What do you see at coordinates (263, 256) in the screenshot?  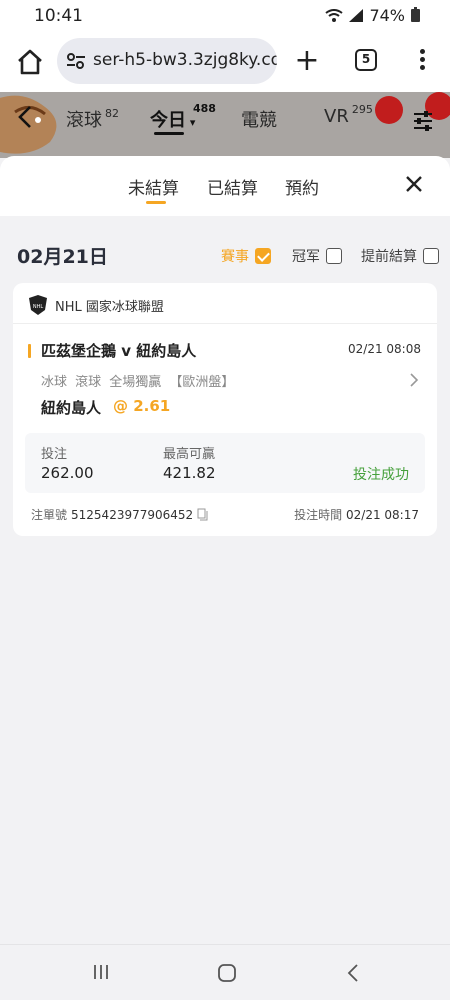 I see `checkbox-match` at bounding box center [263, 256].